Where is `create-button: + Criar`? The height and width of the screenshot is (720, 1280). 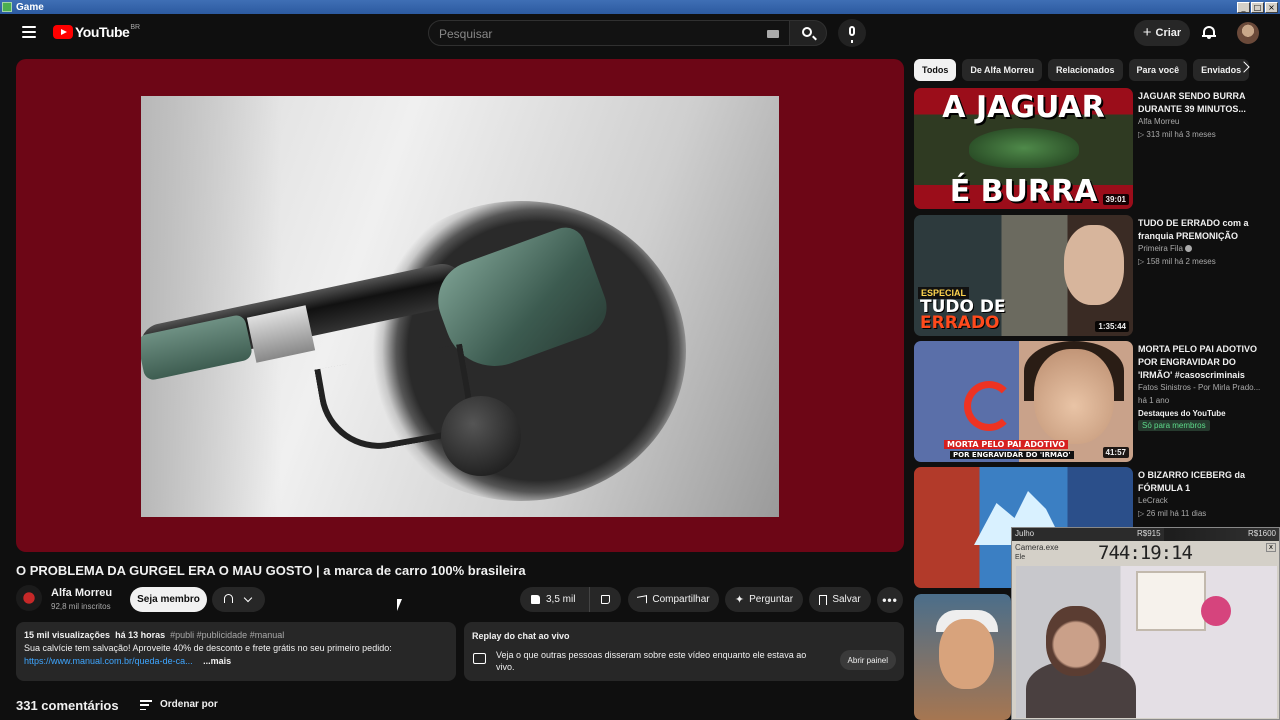
create-button: + Criar is located at coordinates (1162, 33).